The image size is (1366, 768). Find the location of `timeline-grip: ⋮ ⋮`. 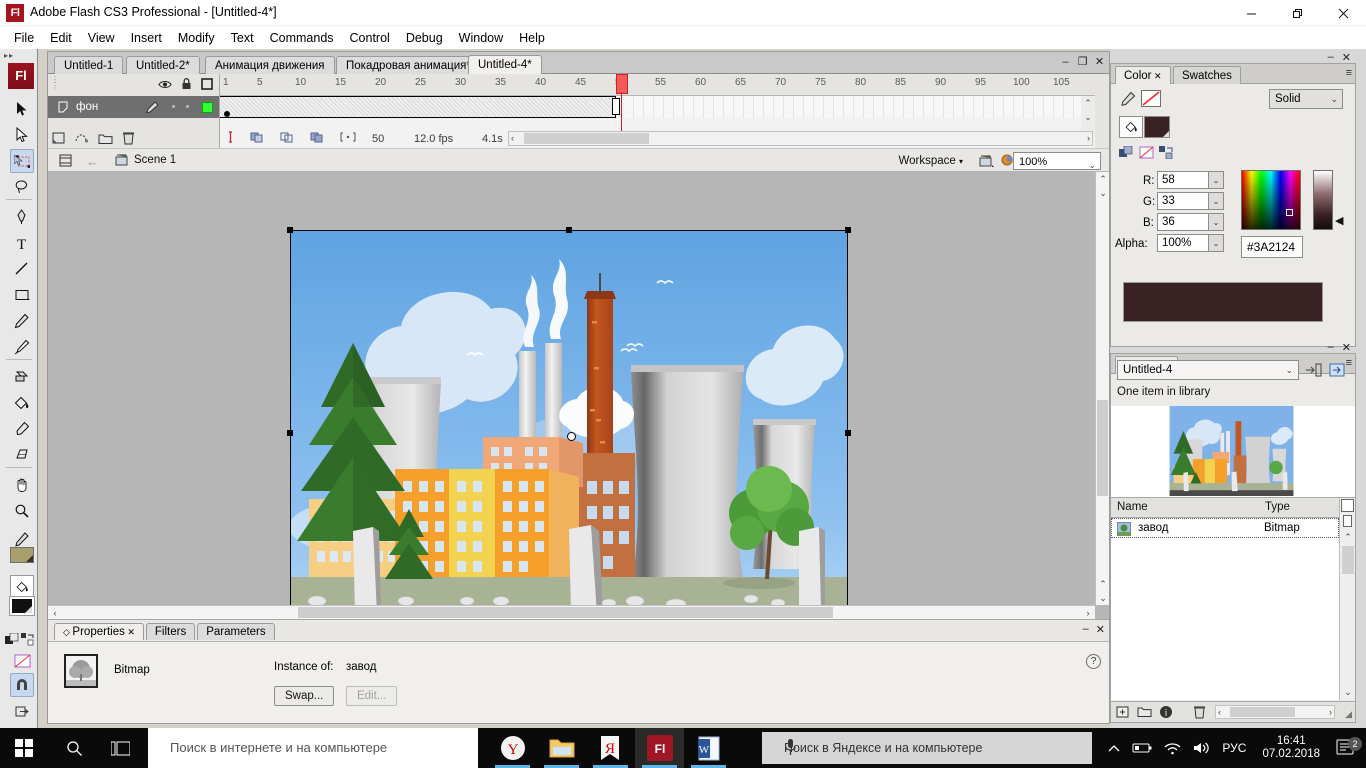

timeline-grip: ⋮ ⋮ is located at coordinates (55, 85).